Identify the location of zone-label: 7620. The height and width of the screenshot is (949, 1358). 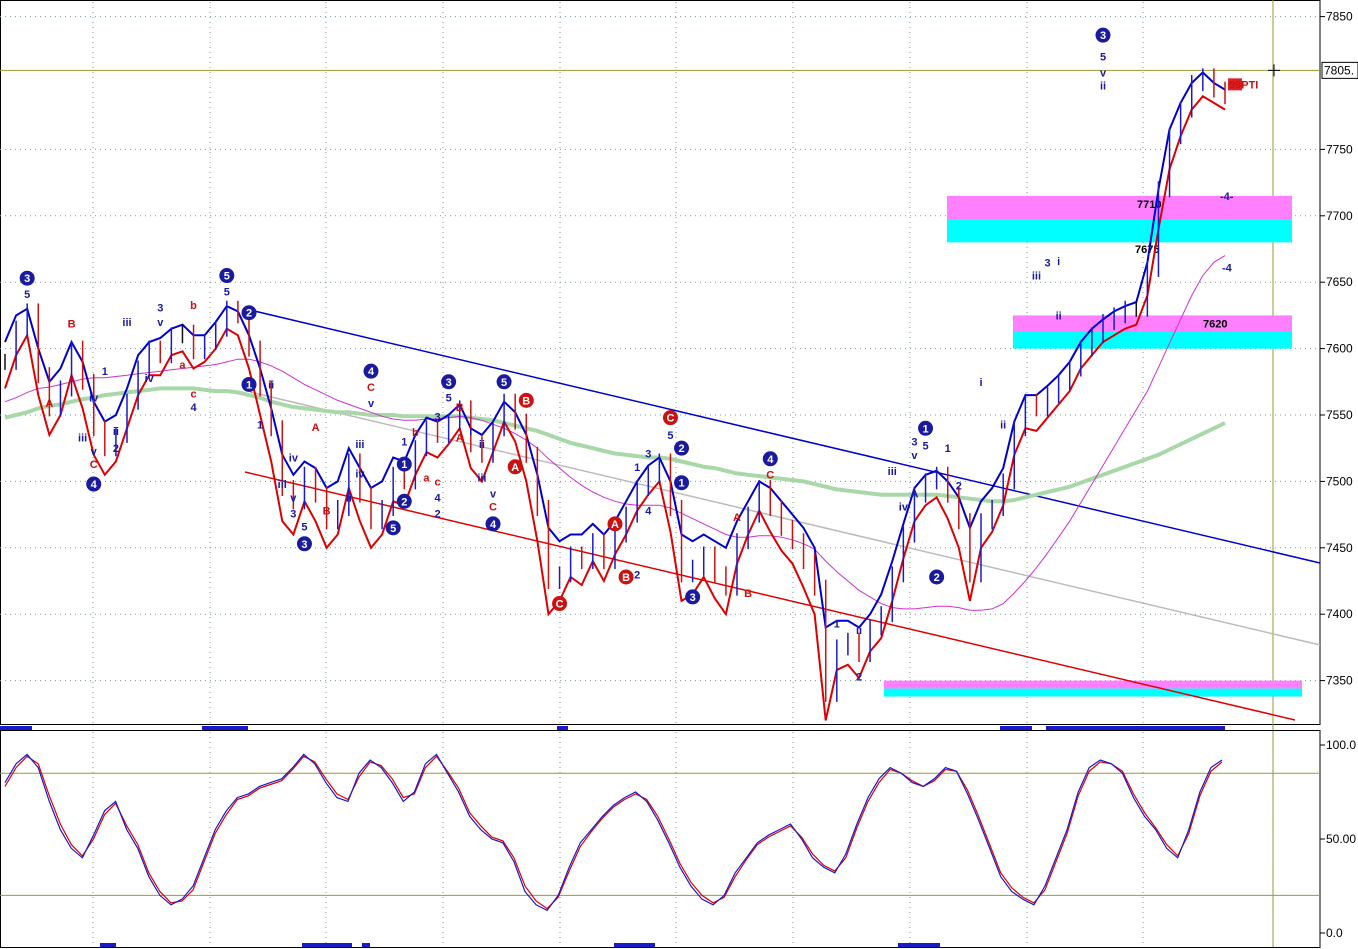
(1215, 324).